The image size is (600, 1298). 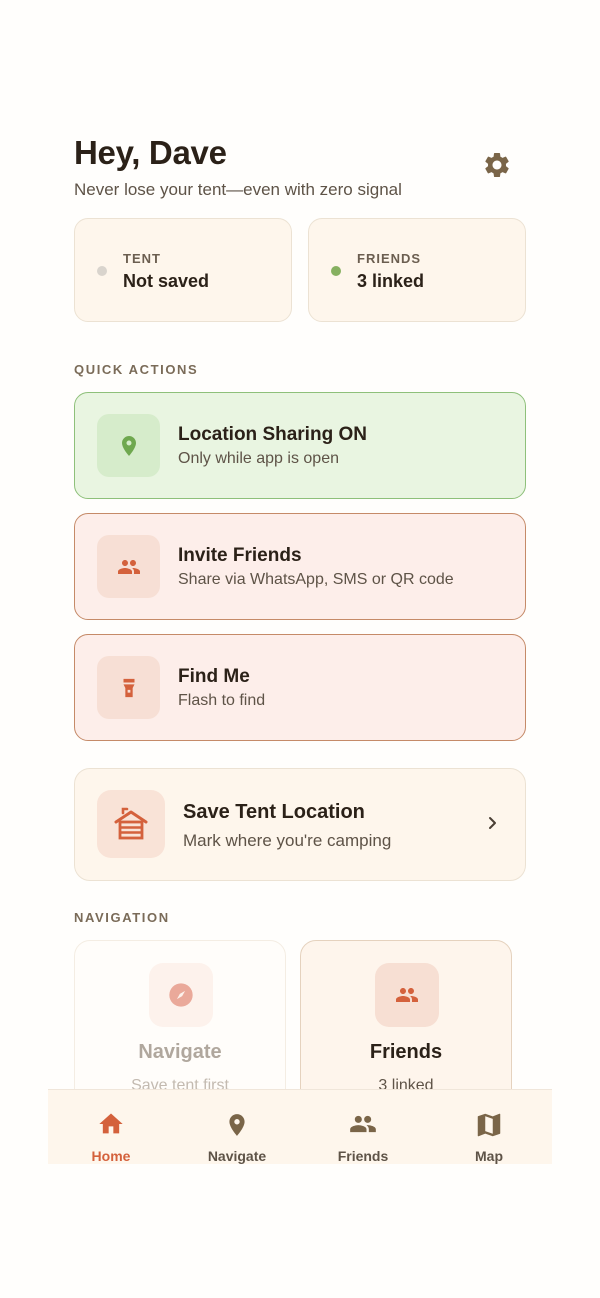 I want to click on bottom-tab-map: Map, so click(x=489, y=1127).